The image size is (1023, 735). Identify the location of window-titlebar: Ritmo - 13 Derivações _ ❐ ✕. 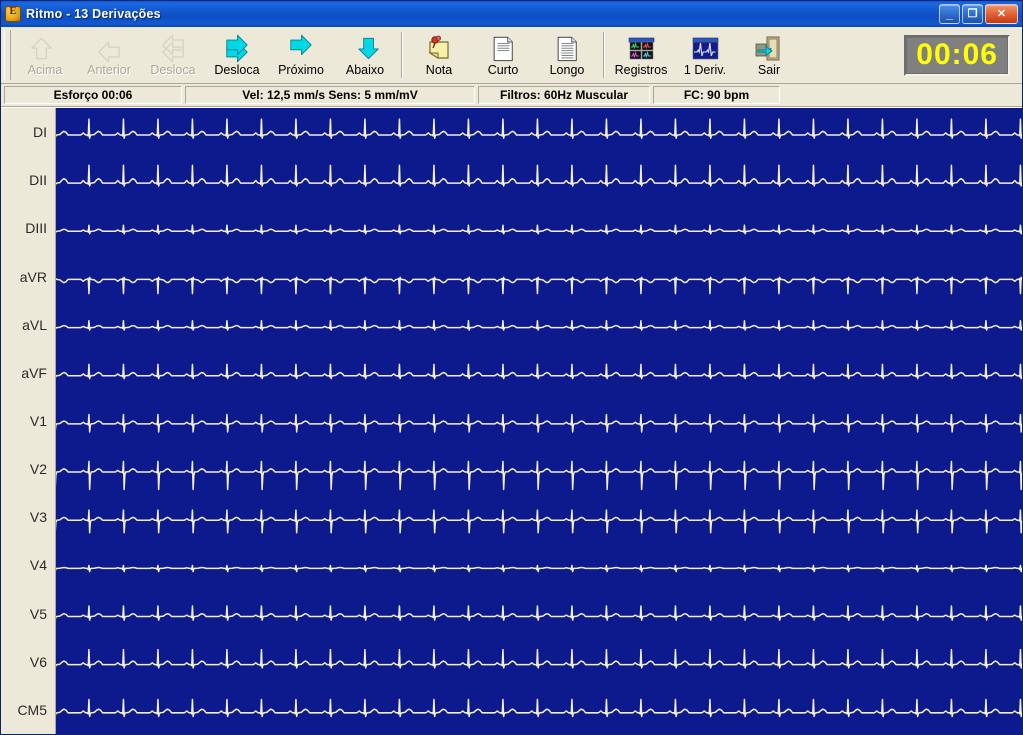
(511, 14).